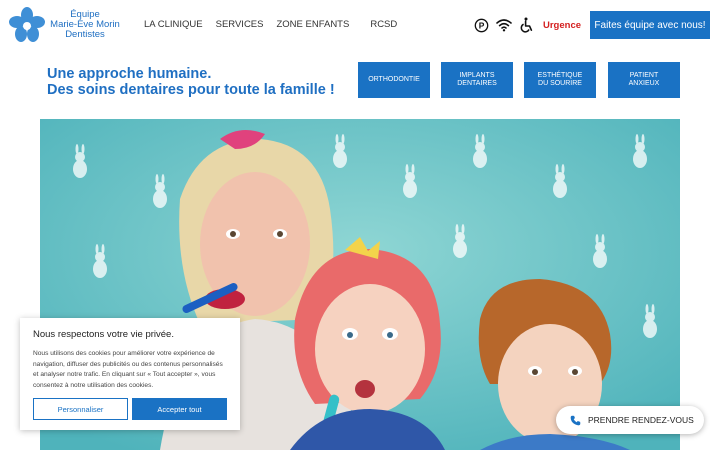  I want to click on cookie-actions: Personnaliser Accepter tout, so click(130, 409).